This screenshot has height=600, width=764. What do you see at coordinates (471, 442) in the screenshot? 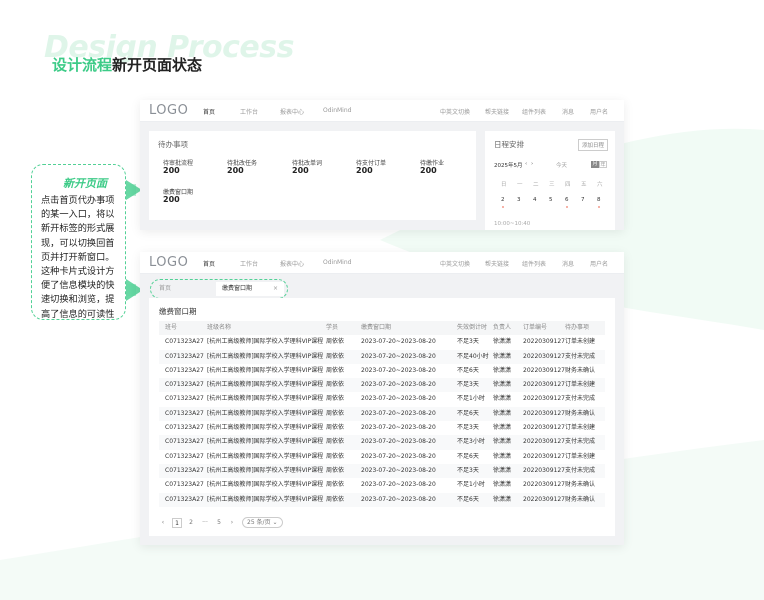
I see `countdown-cell: 不足3小时` at bounding box center [471, 442].